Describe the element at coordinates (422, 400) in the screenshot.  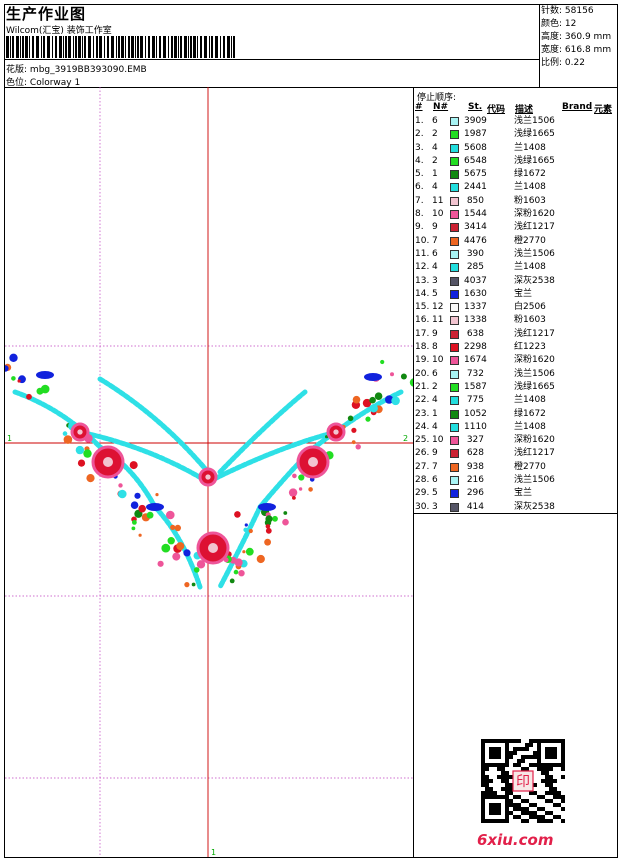
I see `stop-index: 22.` at that location.